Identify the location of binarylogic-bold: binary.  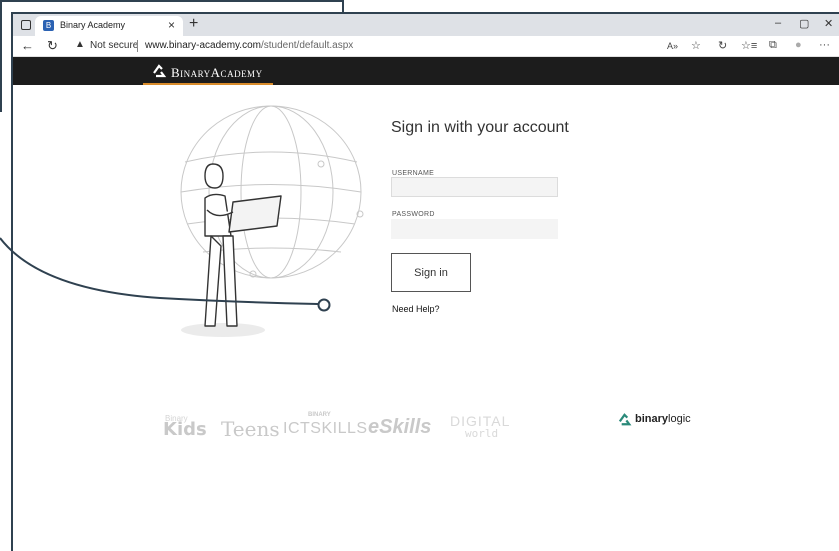
(652, 419).